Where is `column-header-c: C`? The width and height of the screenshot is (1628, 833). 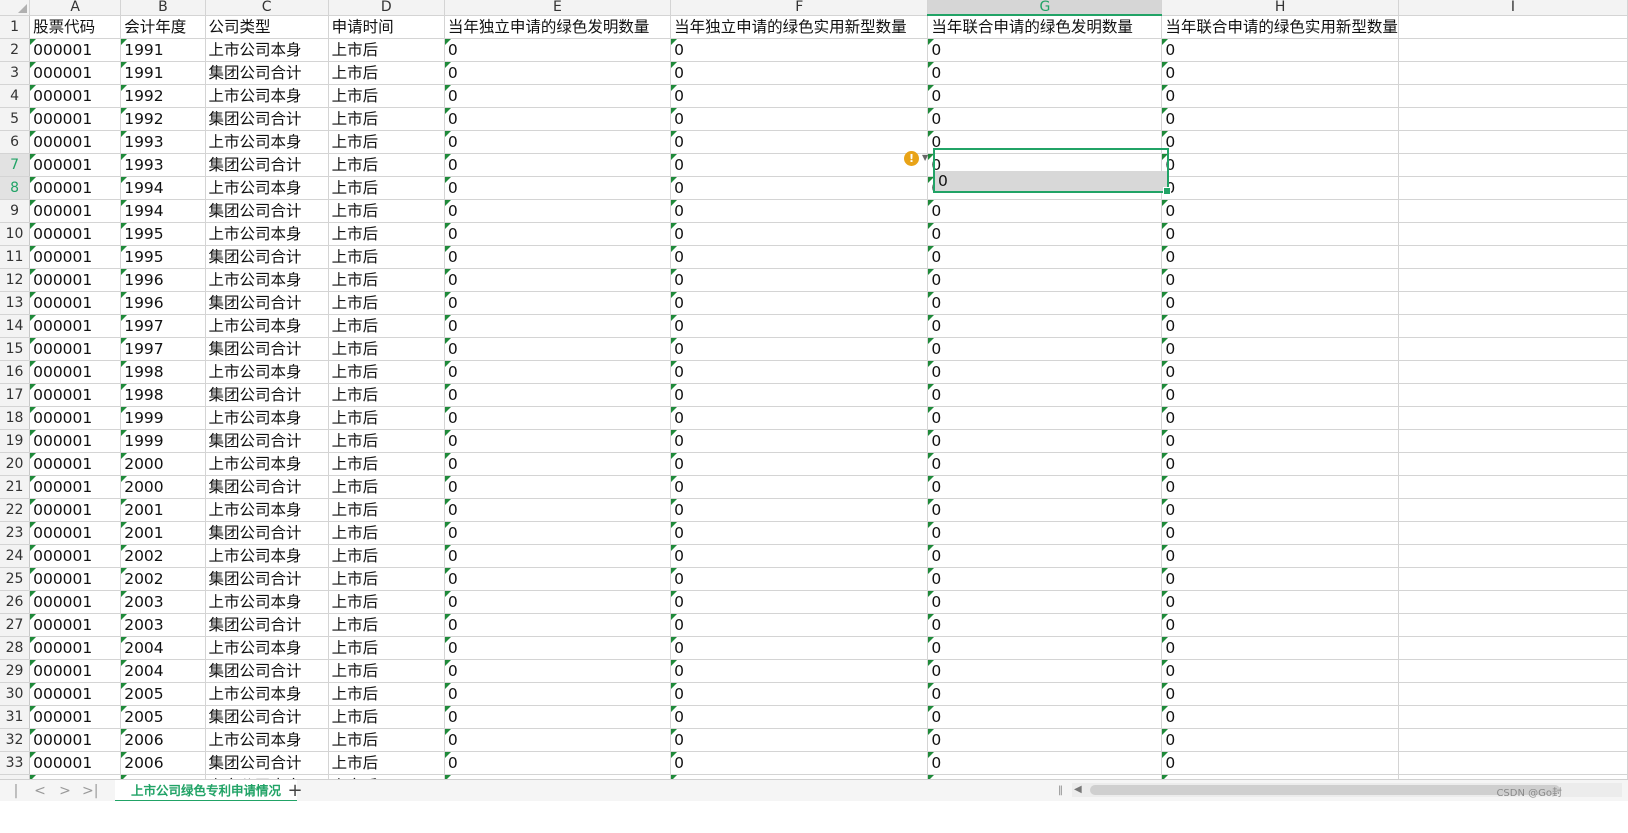 column-header-c: C is located at coordinates (267, 8).